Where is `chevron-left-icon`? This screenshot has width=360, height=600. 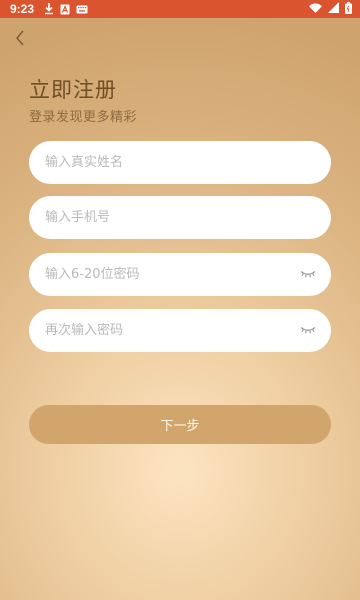
chevron-left-icon is located at coordinates (20, 38).